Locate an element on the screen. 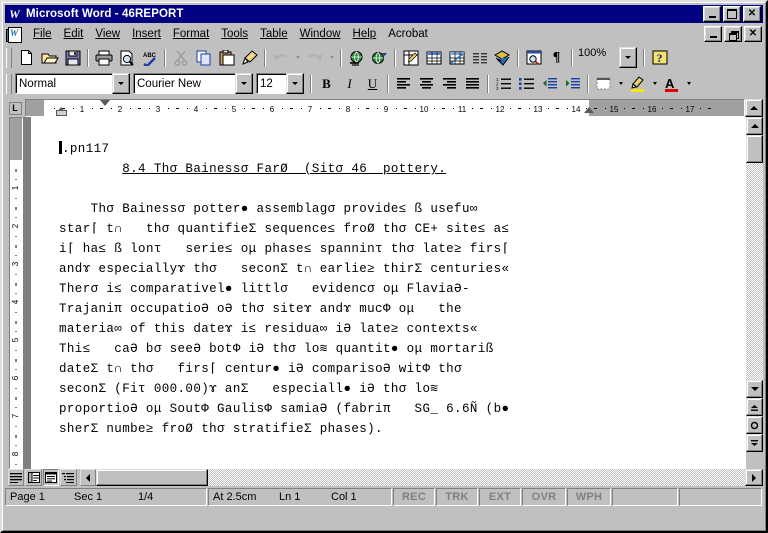 The height and width of the screenshot is (533, 768). bold-button: B is located at coordinates (326, 84).